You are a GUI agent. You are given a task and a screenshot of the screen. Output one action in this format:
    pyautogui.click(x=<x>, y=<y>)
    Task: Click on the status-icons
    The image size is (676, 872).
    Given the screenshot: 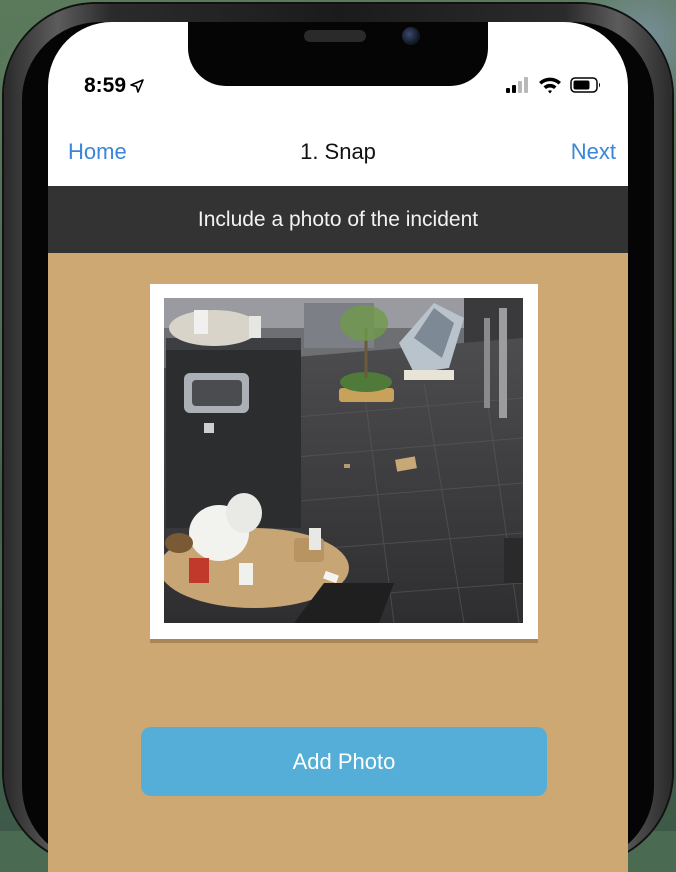 What is the action you would take?
    pyautogui.click(x=554, y=85)
    